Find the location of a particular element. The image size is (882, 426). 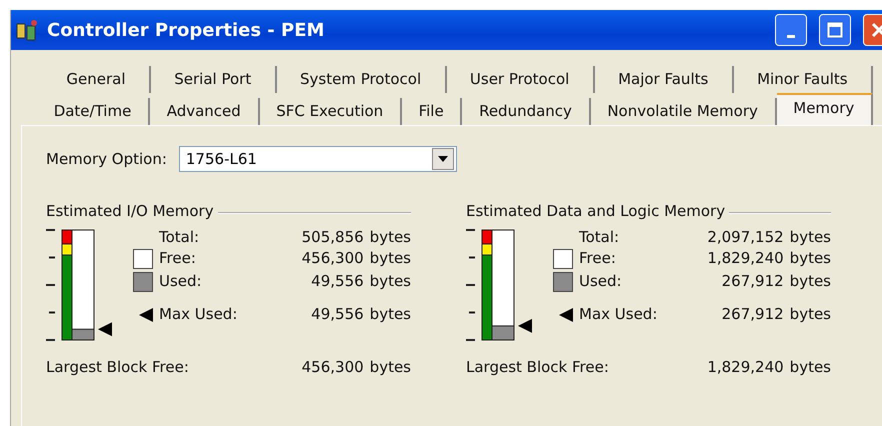

tab: Memory is located at coordinates (824, 109).